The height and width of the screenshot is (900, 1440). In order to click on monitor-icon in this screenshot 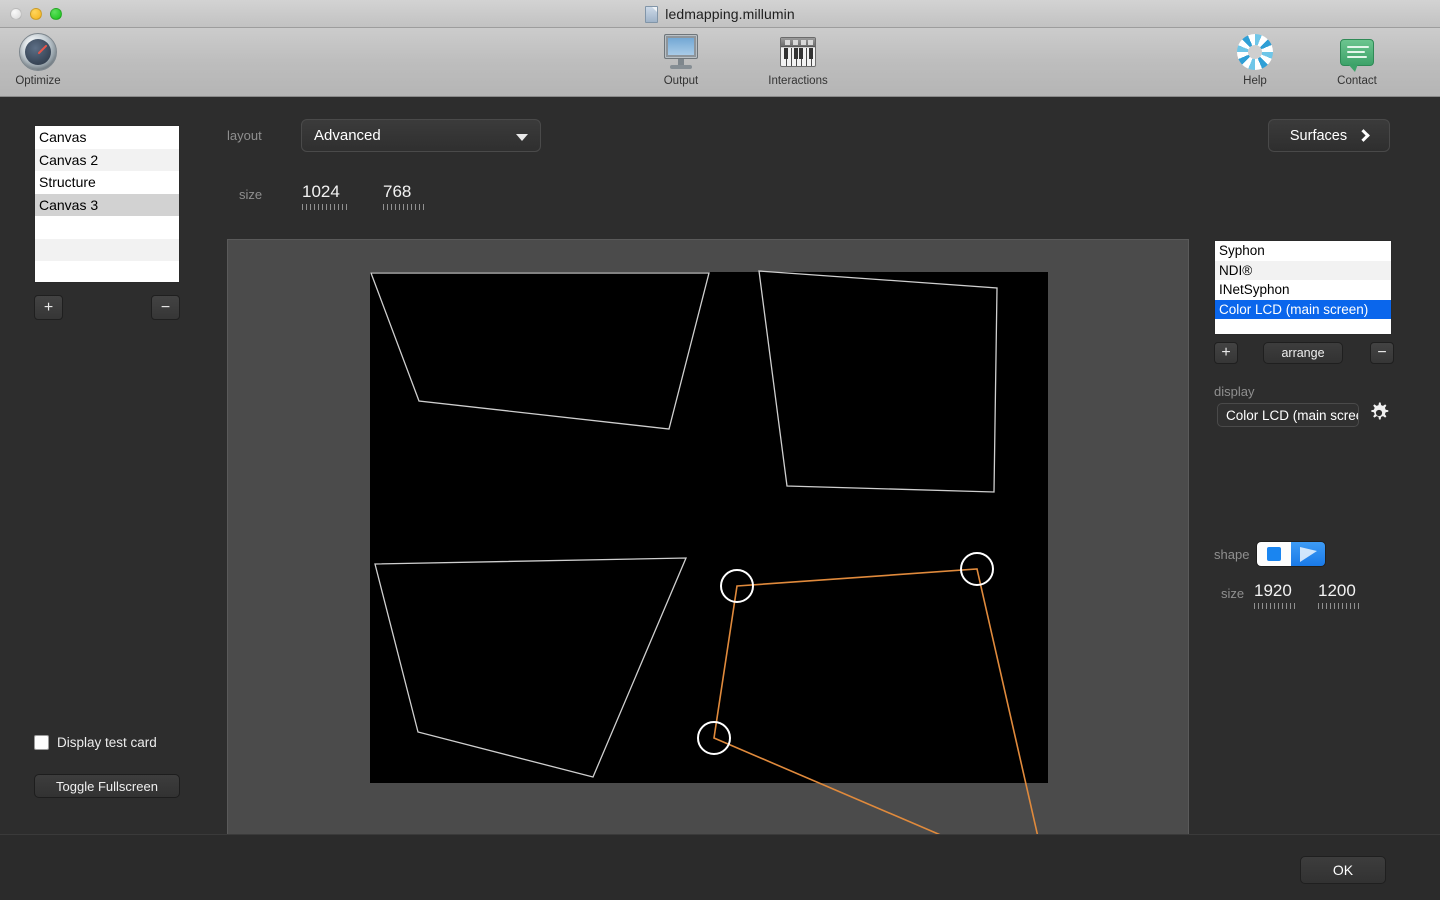, I will do `click(681, 52)`.